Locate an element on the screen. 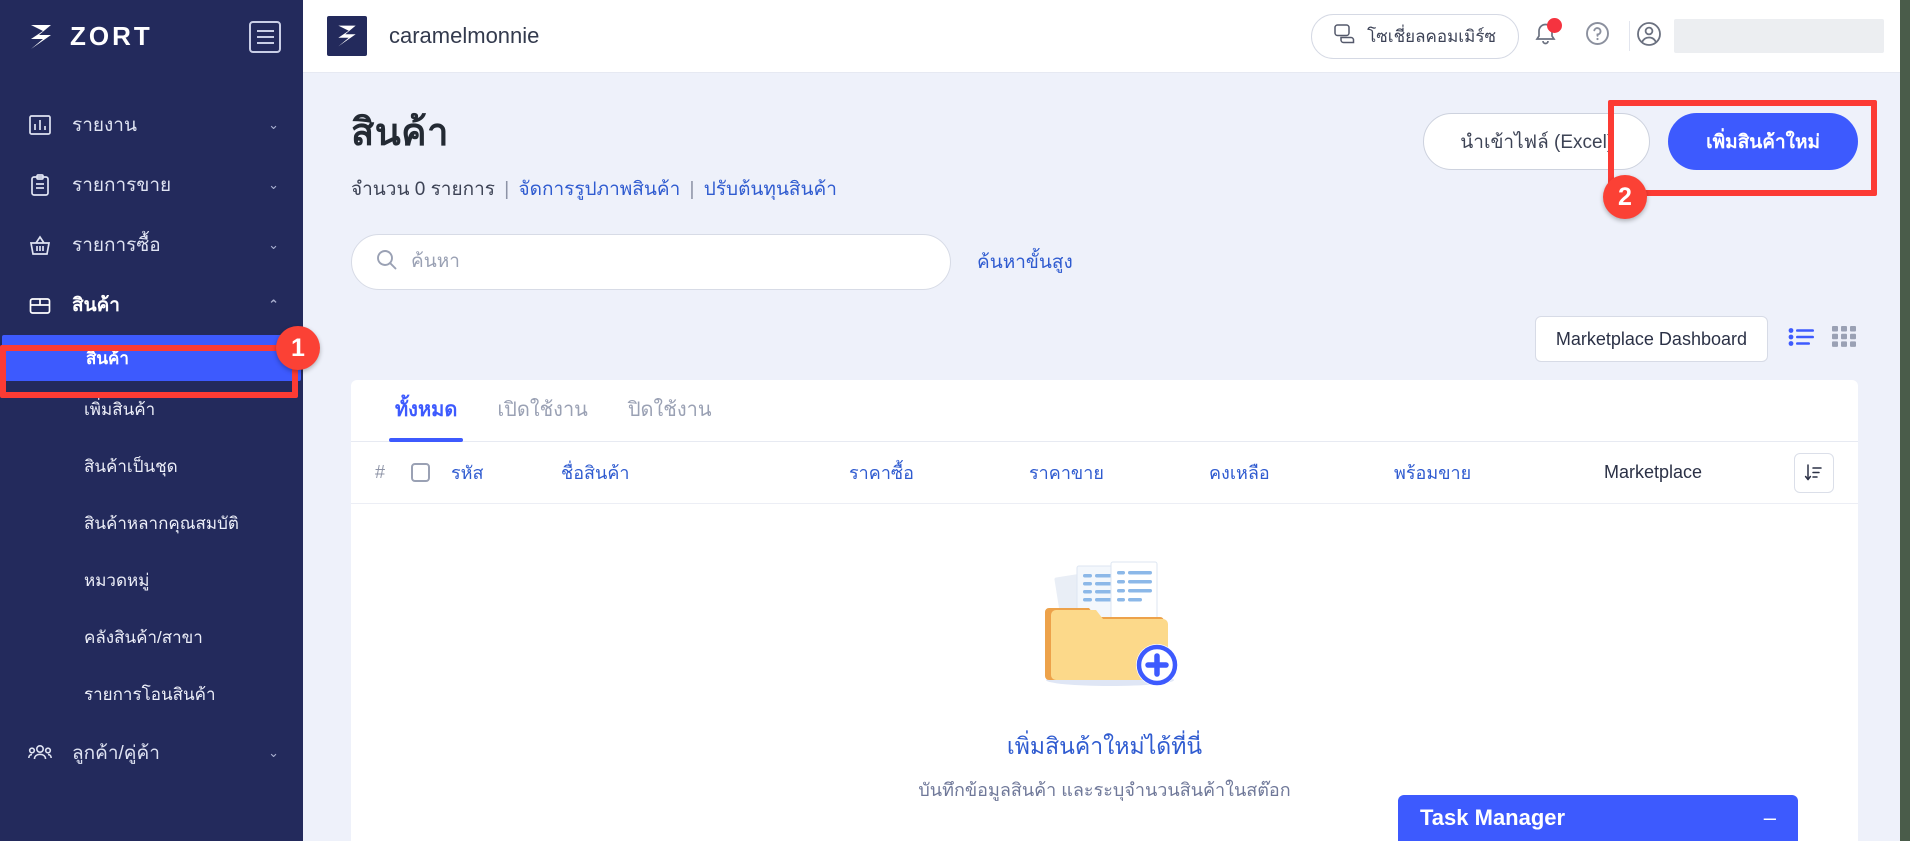 The width and height of the screenshot is (1910, 841). help-button is located at coordinates (1597, 36).